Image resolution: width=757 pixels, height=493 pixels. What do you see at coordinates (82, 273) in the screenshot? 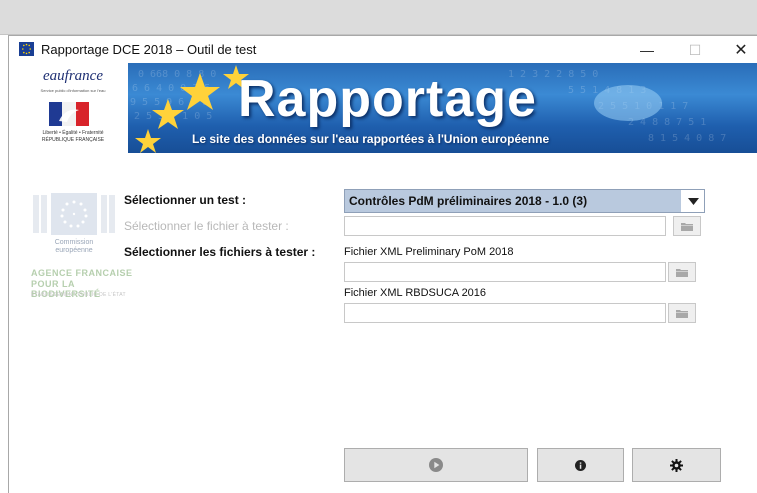
I see `afb-line1: AGENCE FRANCAISE` at bounding box center [82, 273].